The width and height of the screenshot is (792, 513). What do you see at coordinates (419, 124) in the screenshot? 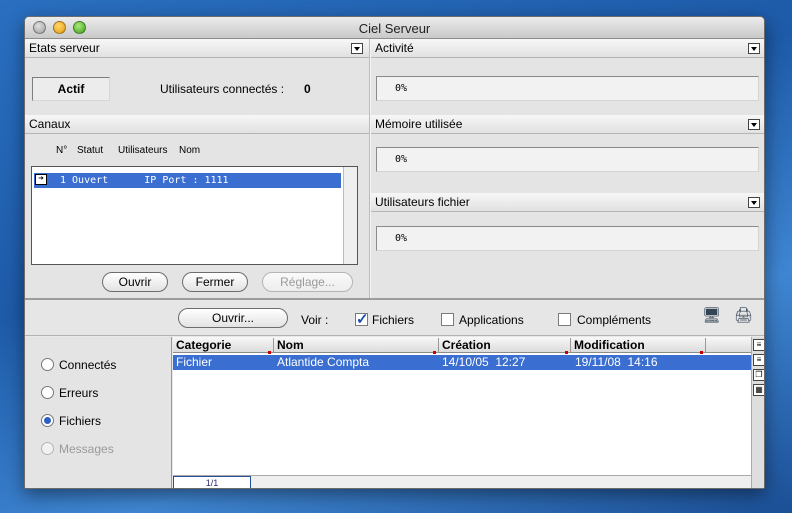
I see `memory-title: Mémoire utilisée` at bounding box center [419, 124].